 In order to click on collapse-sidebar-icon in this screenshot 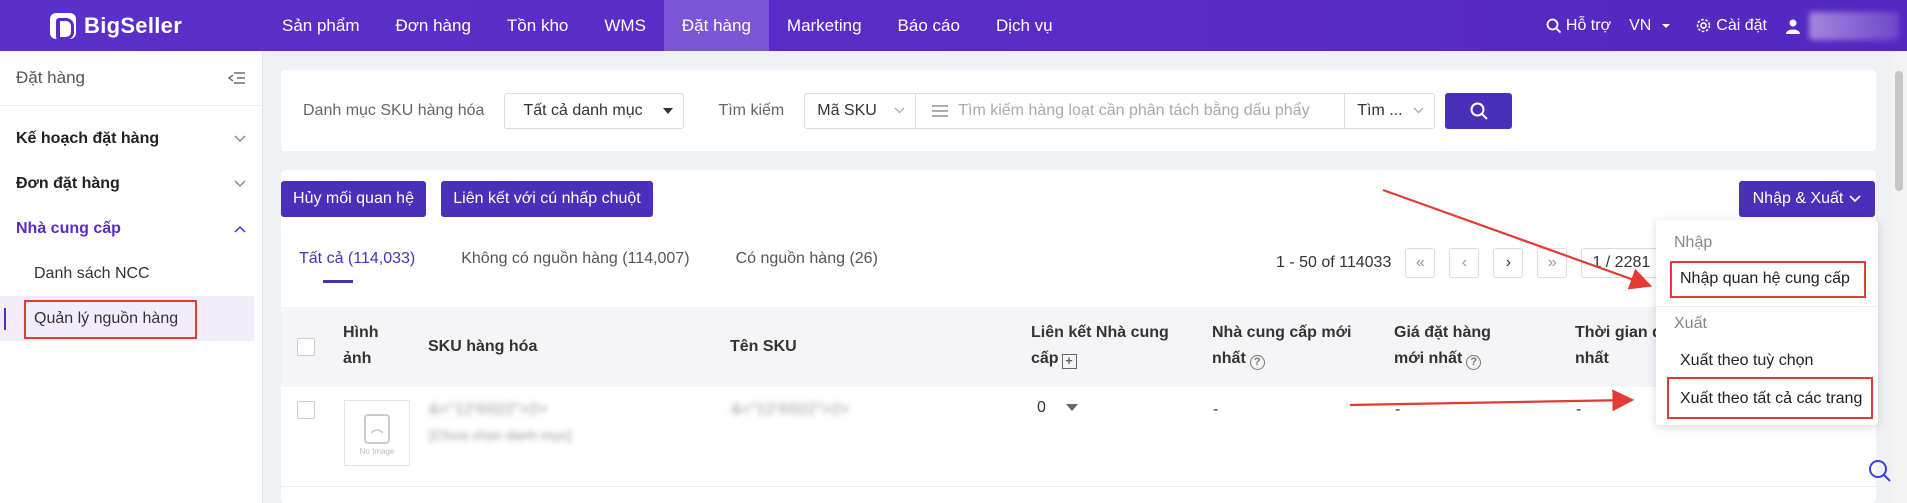, I will do `click(237, 78)`.